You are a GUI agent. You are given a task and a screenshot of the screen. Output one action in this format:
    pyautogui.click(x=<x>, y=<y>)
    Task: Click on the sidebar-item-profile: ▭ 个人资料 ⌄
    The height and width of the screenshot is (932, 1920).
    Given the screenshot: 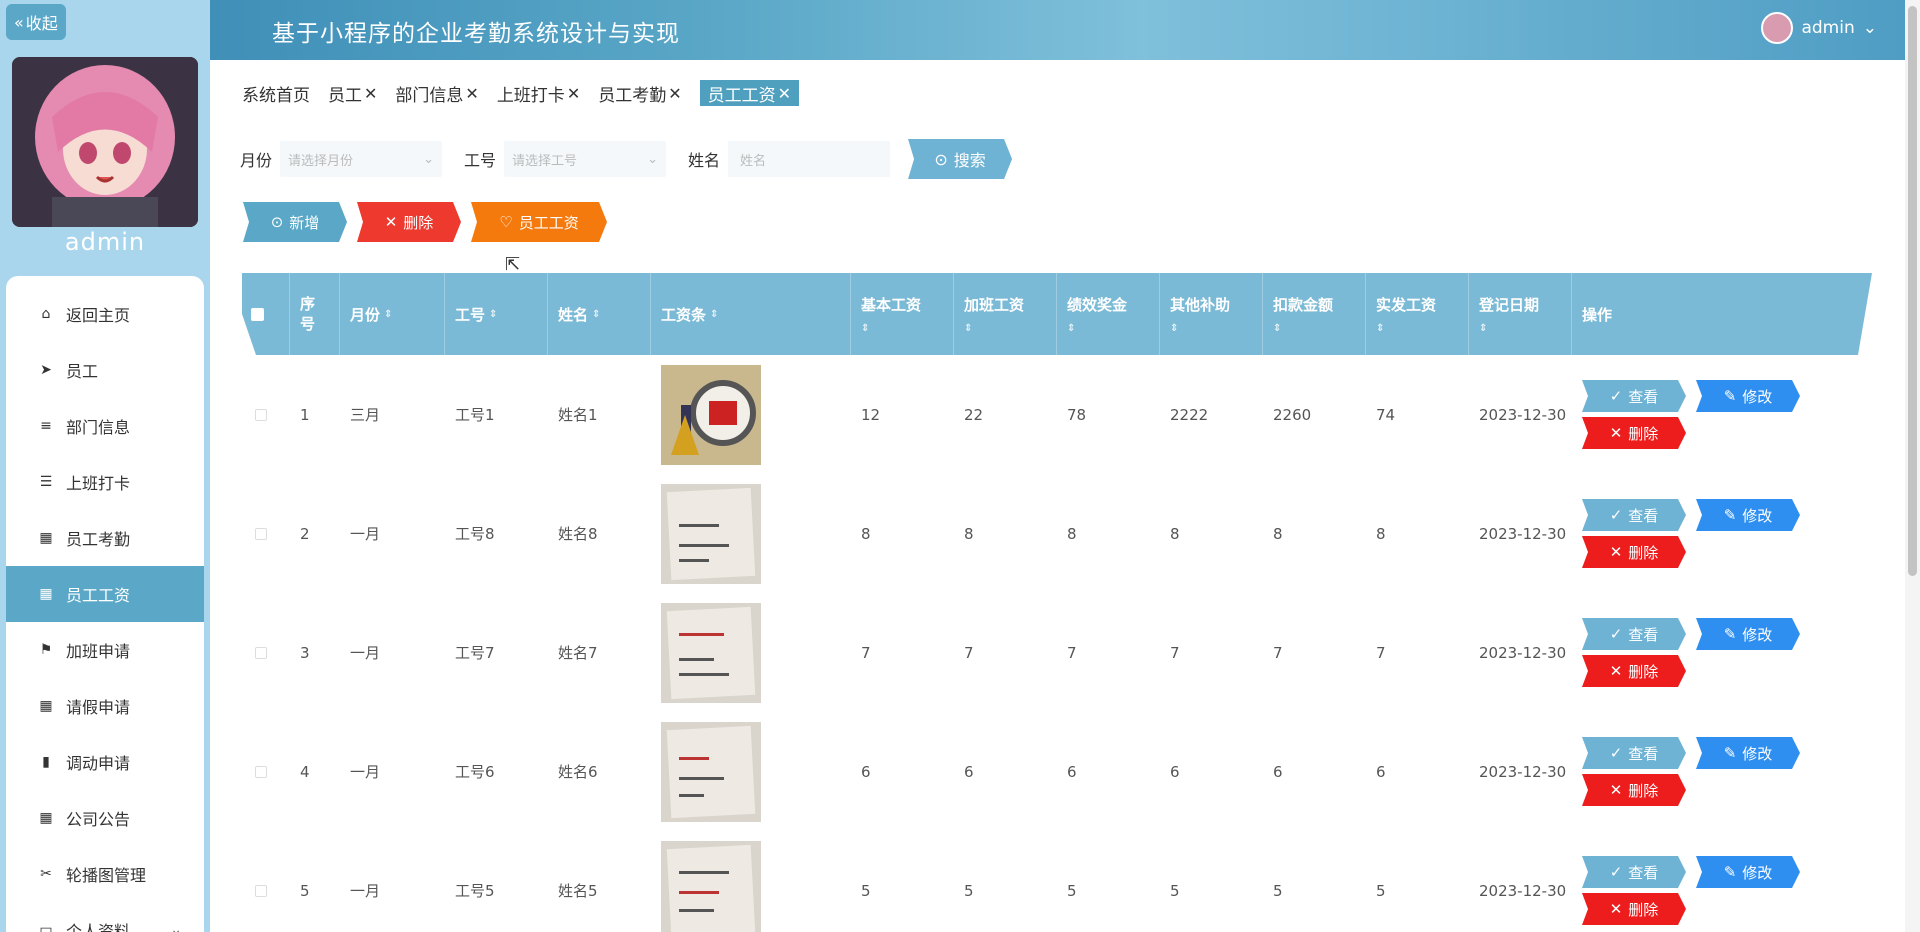 What is the action you would take?
    pyautogui.click(x=105, y=917)
    